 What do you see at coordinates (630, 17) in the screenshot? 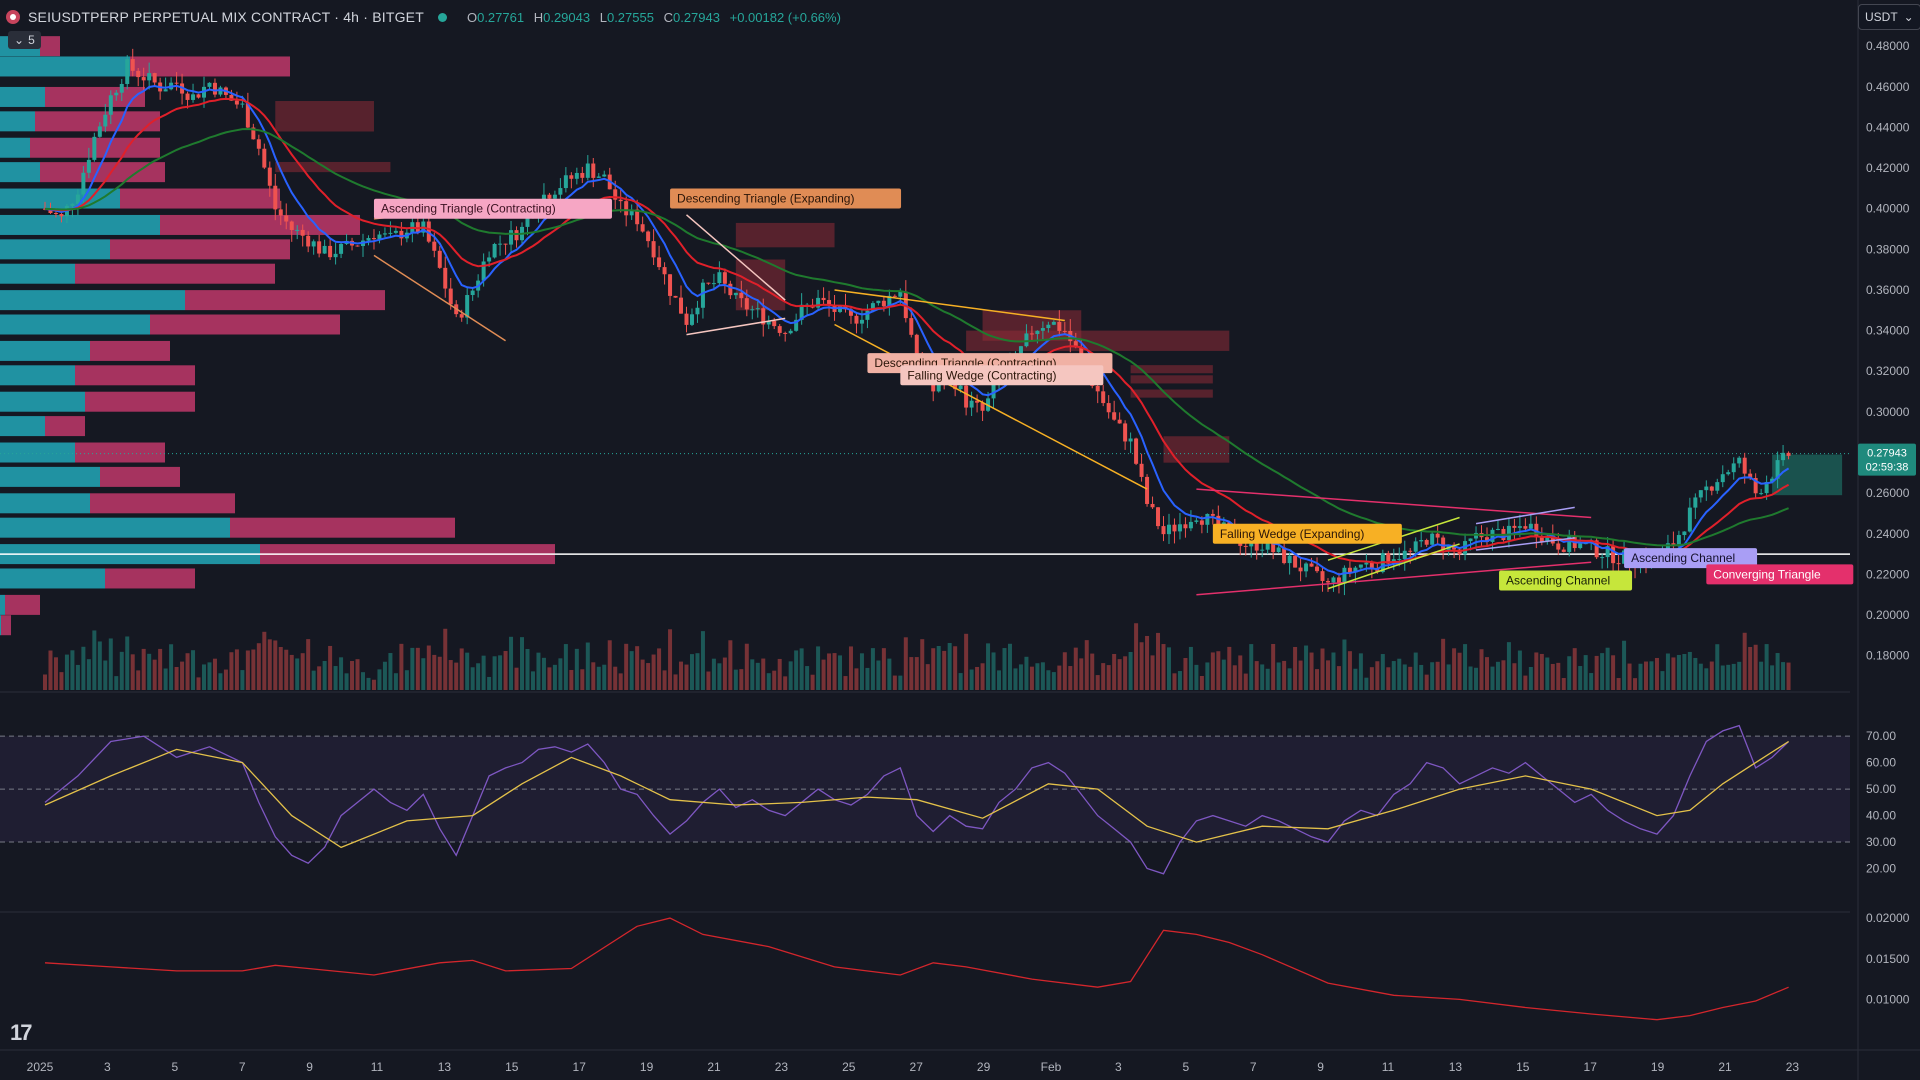
I see `low-value: 0.27555` at bounding box center [630, 17].